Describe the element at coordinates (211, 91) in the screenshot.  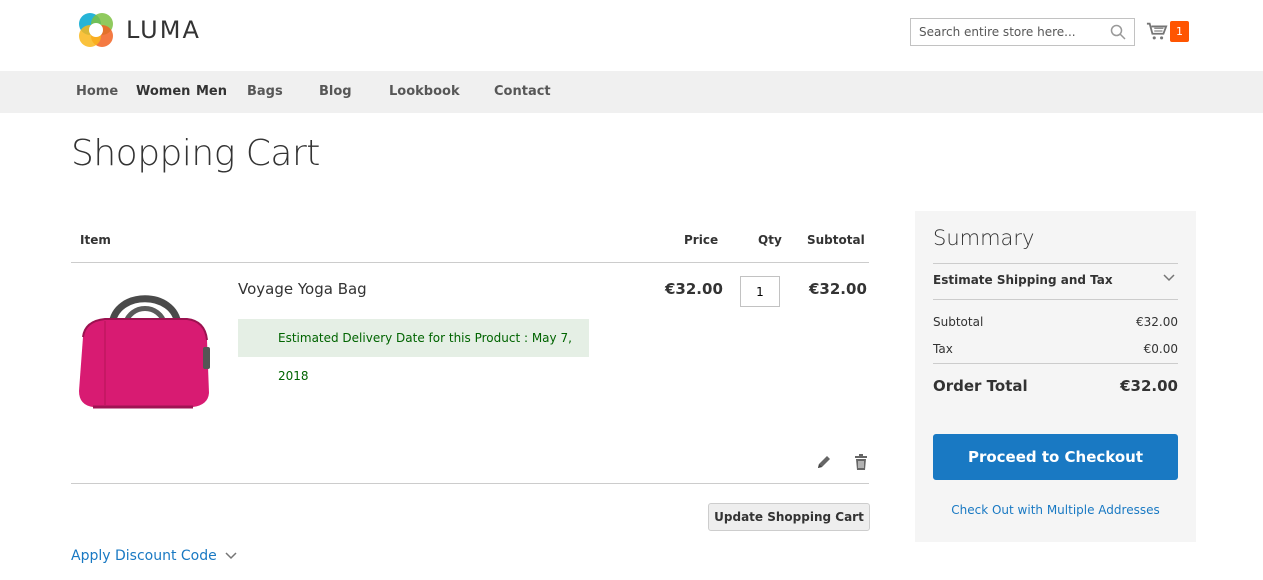
I see `nav-item-men: Men` at that location.